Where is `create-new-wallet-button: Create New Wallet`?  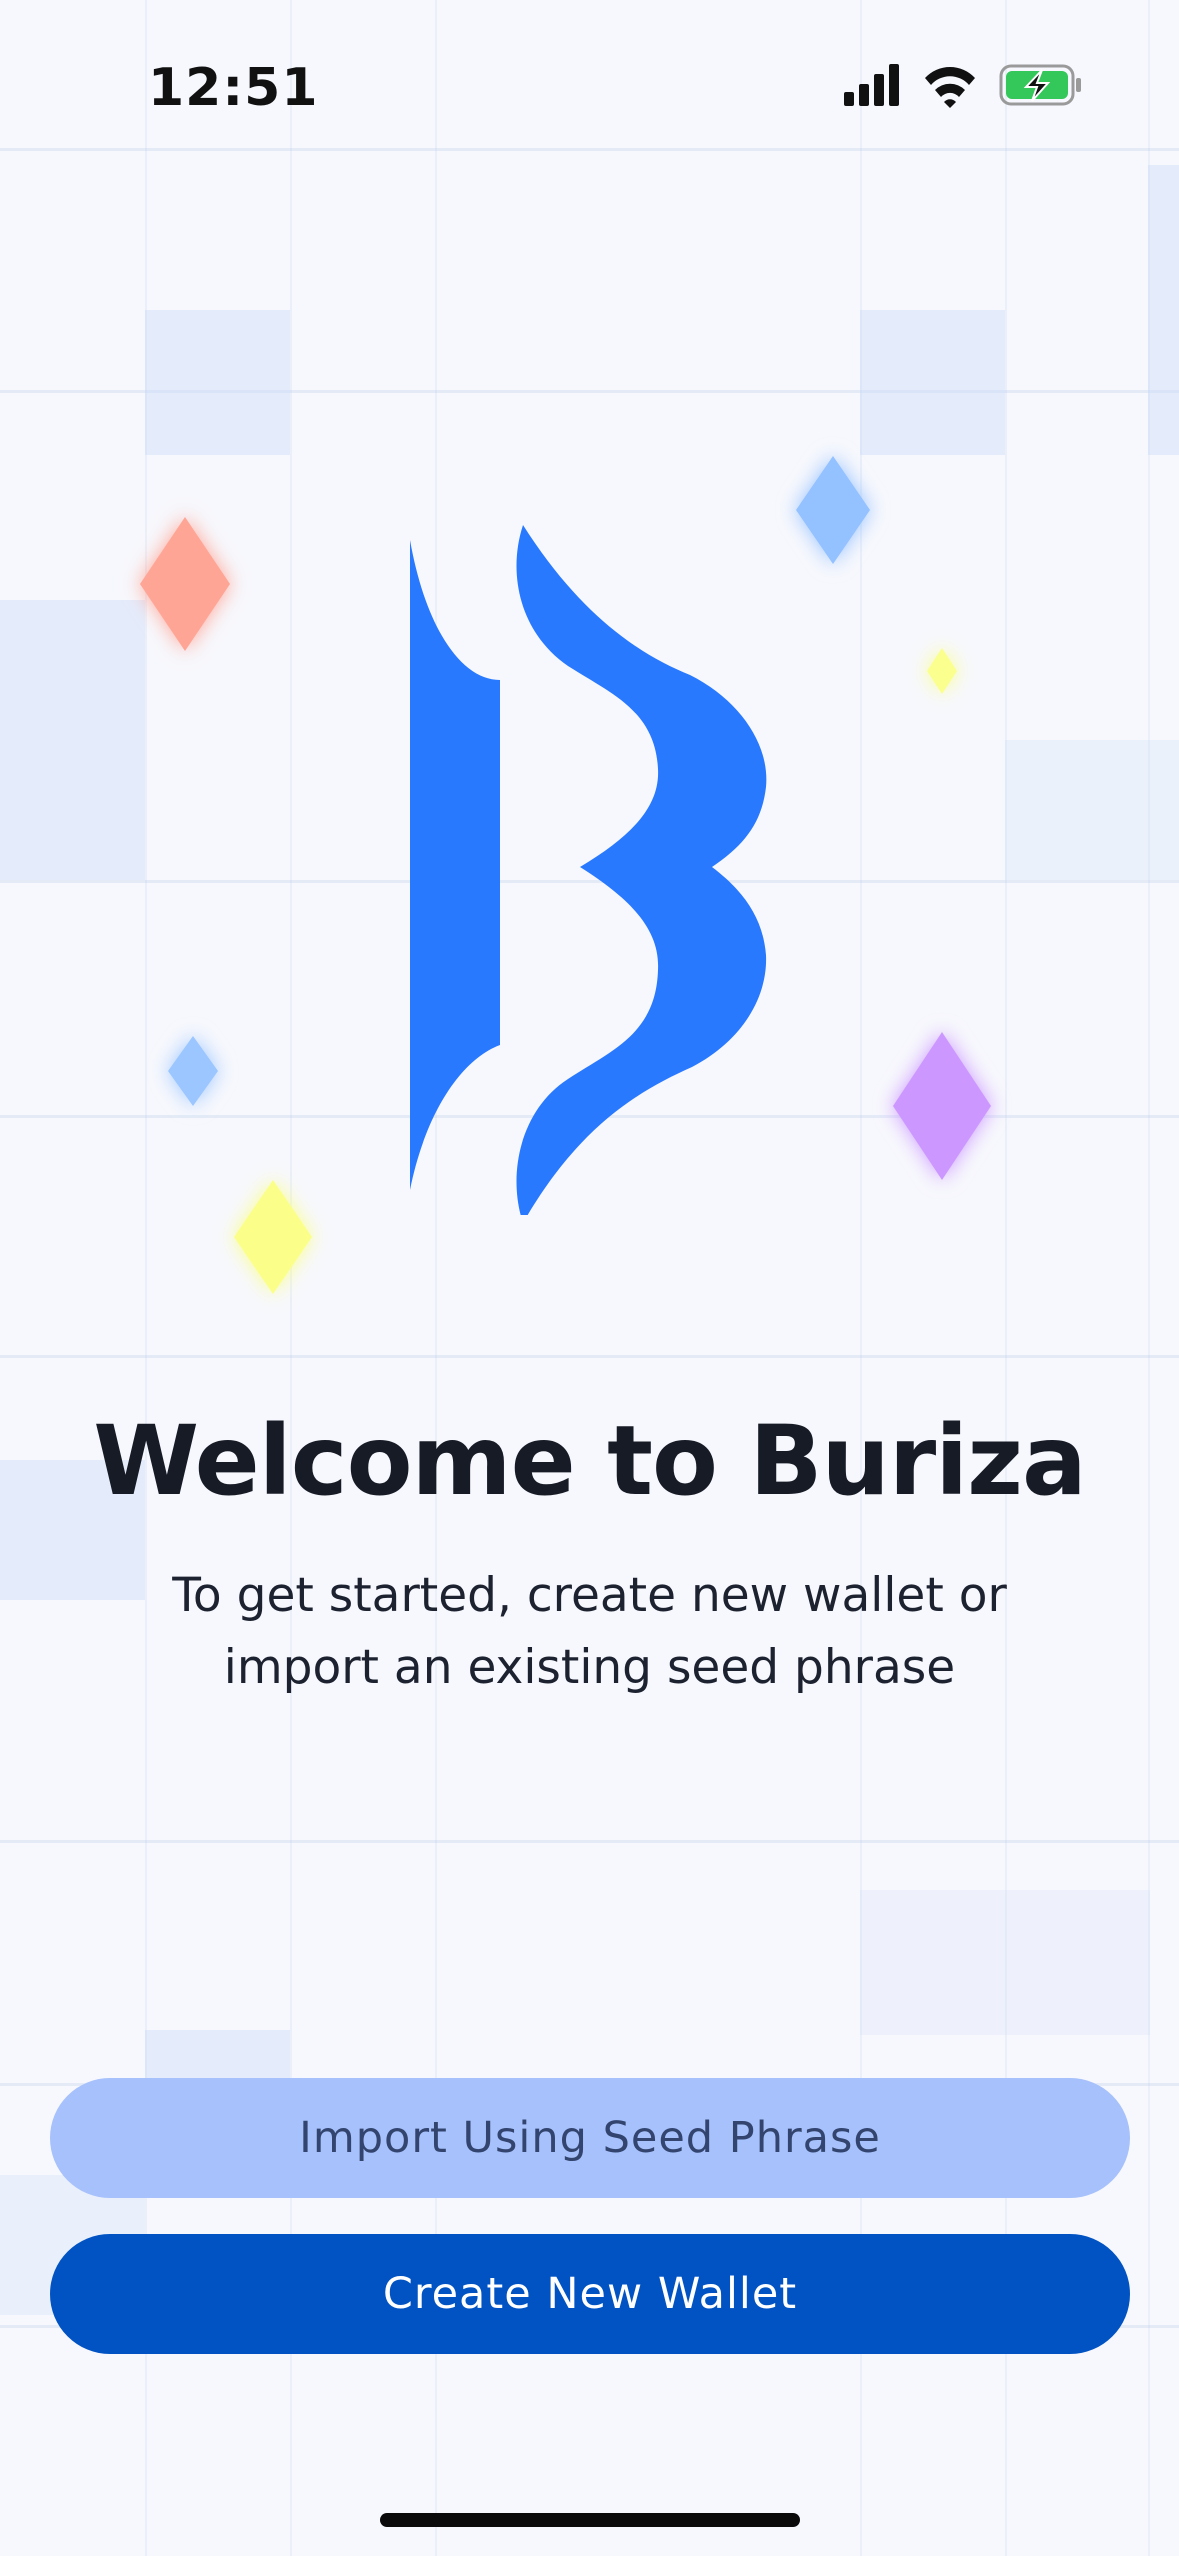 create-new-wallet-button: Create New Wallet is located at coordinates (590, 2294).